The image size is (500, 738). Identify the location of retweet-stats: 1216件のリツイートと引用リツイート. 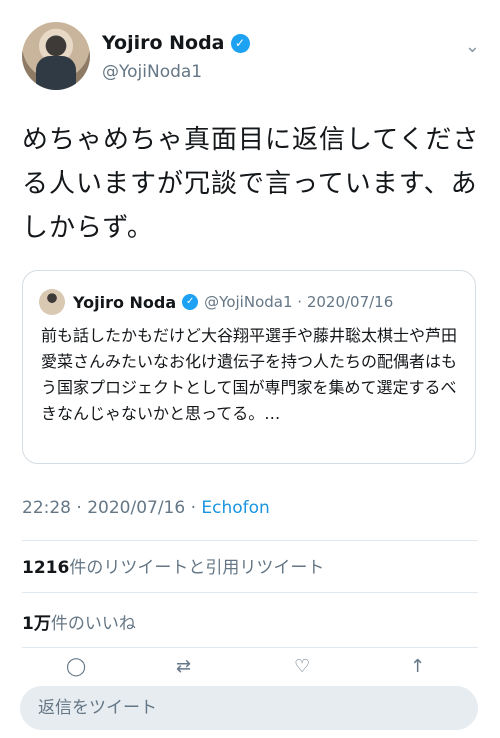
(173, 565).